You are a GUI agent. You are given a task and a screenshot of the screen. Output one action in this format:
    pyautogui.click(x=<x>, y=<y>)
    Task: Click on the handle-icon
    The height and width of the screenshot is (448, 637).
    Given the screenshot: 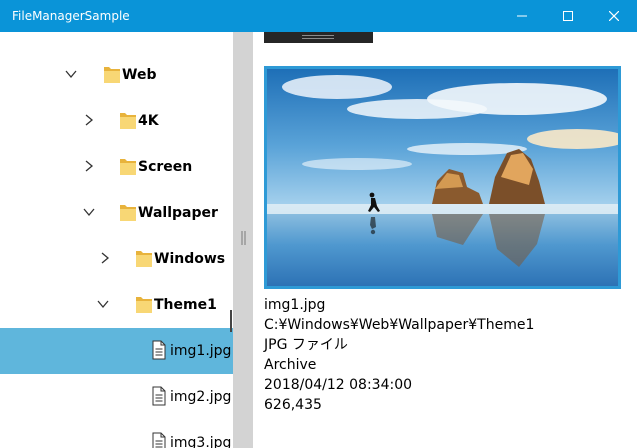 What is the action you would take?
    pyautogui.click(x=318, y=37)
    